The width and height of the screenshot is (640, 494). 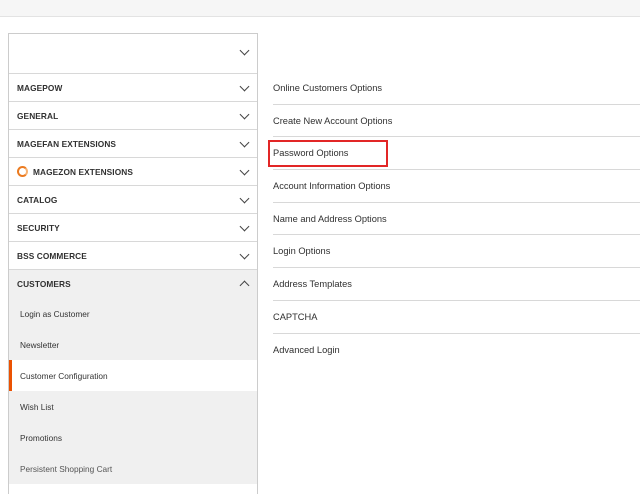 I want to click on sidebar-section-catalog: CATALOG, so click(x=133, y=200).